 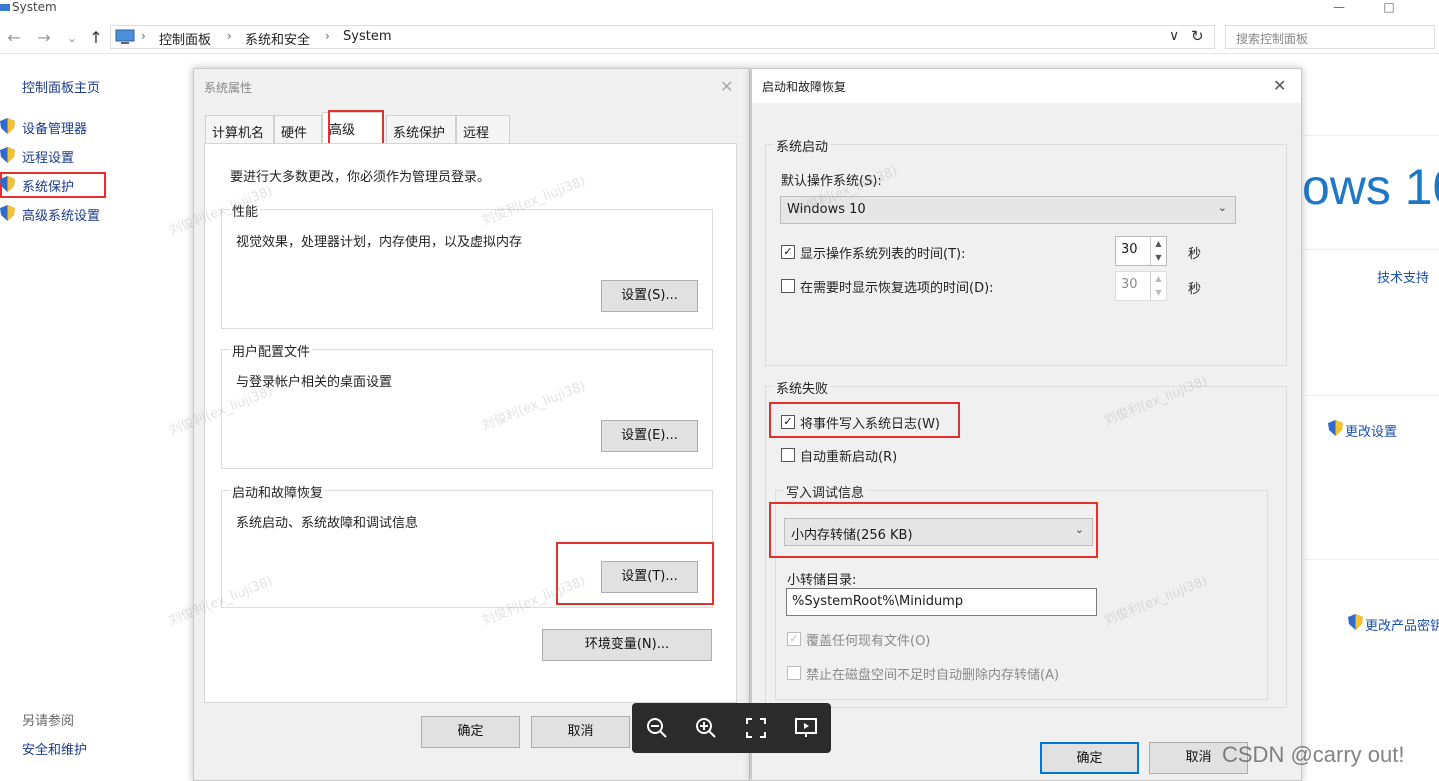 I want to click on breadcrumb-control-panel: 控制面板, so click(x=185, y=38).